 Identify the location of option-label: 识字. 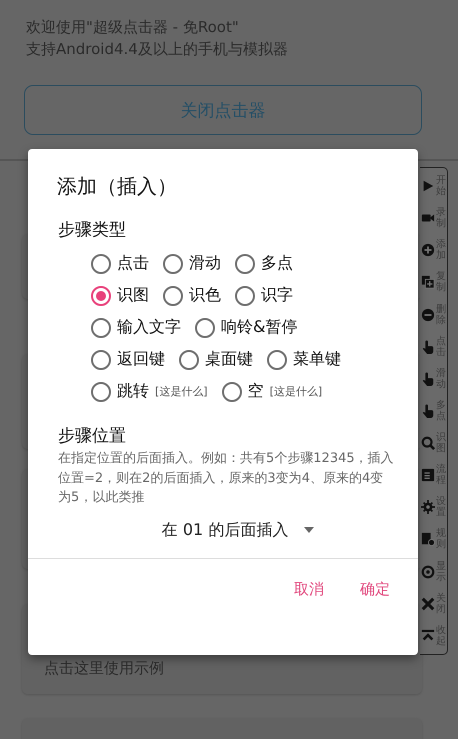
(277, 295).